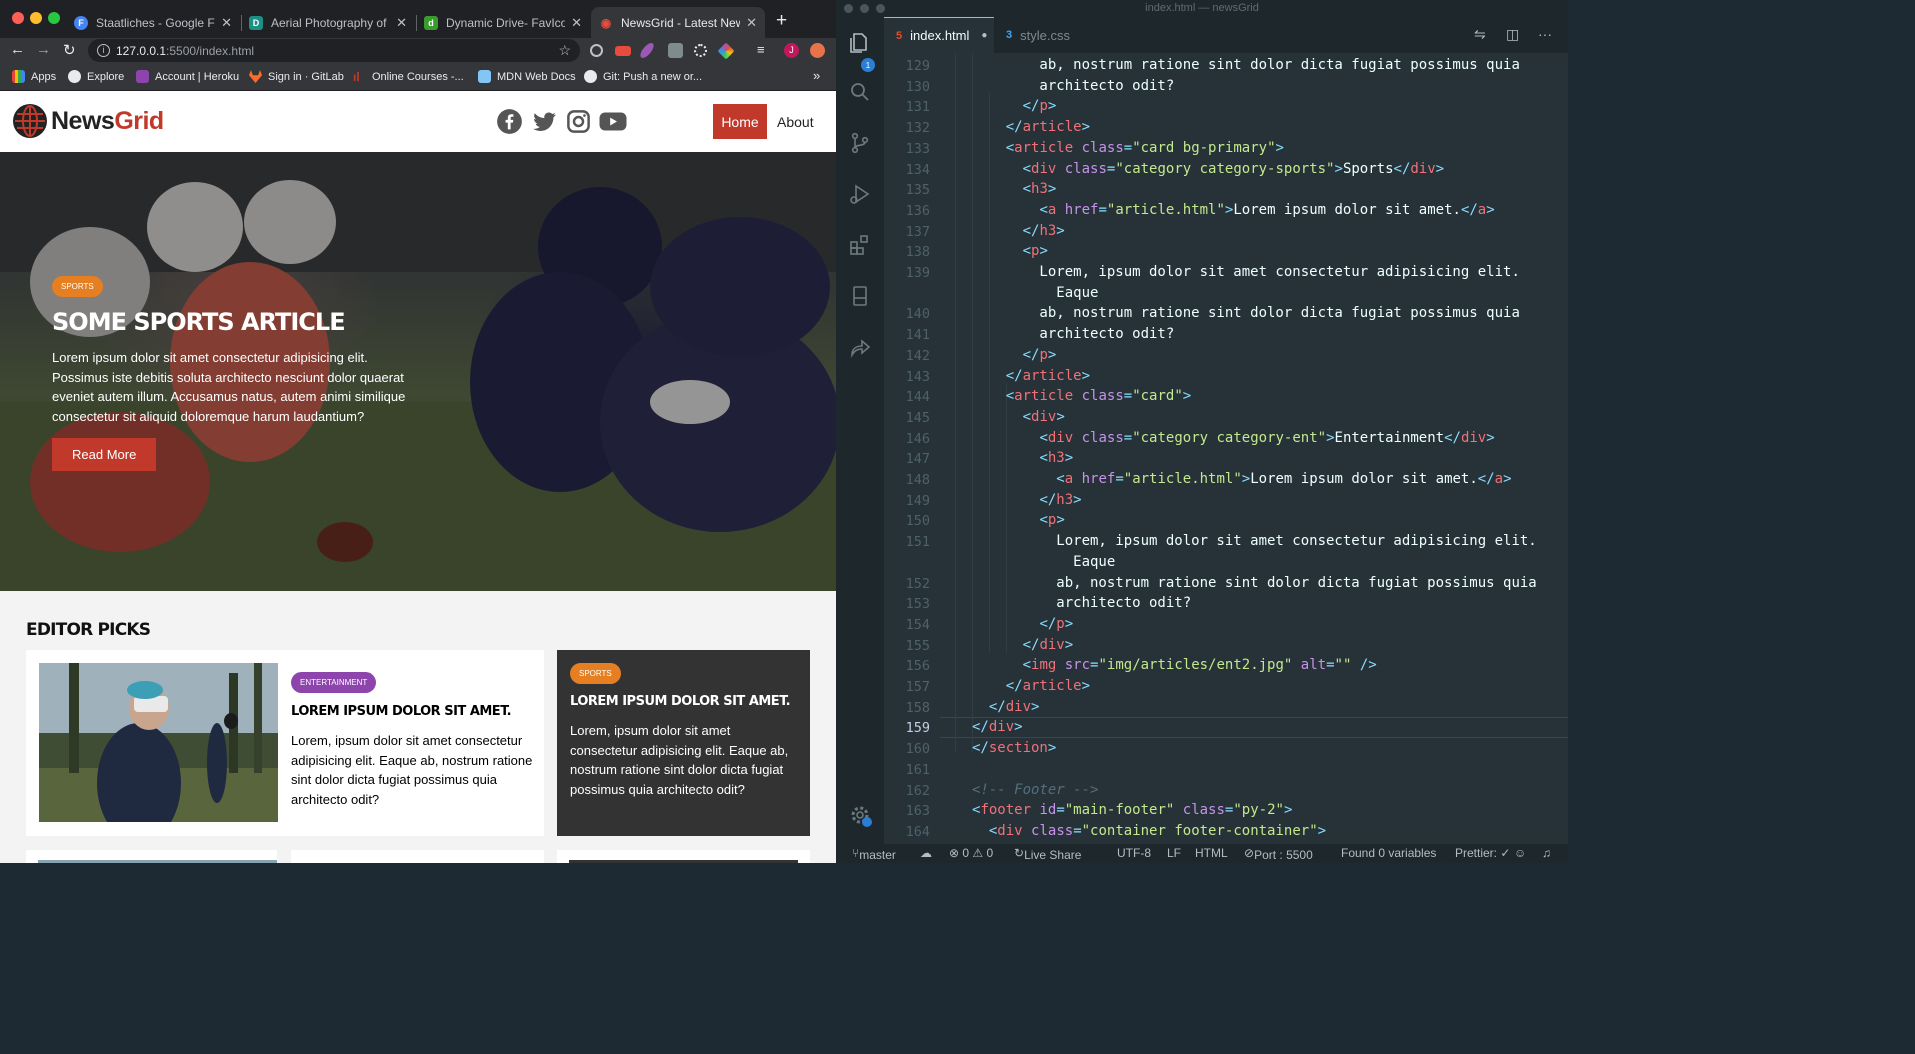 Image resolution: width=1915 pixels, height=1054 pixels. What do you see at coordinates (791, 50) in the screenshot?
I see `profile-avatar: J` at bounding box center [791, 50].